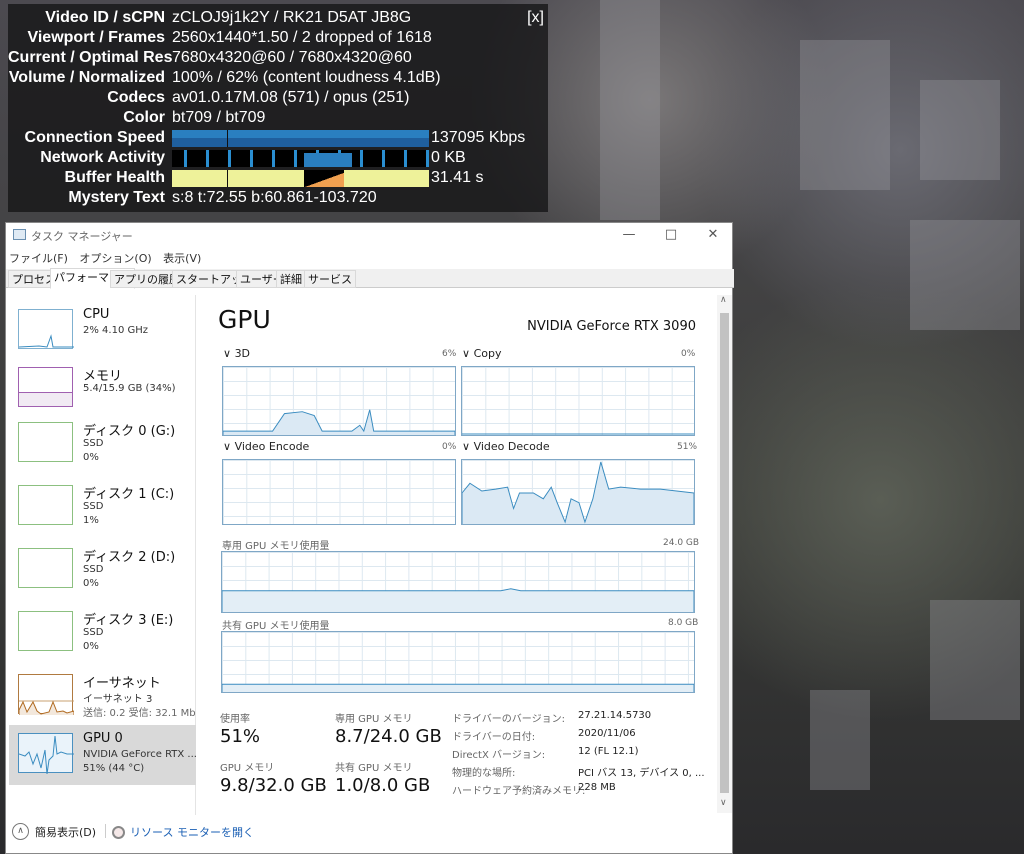  I want to click on engine-copy-label: ∨ Copy, so click(481, 353).